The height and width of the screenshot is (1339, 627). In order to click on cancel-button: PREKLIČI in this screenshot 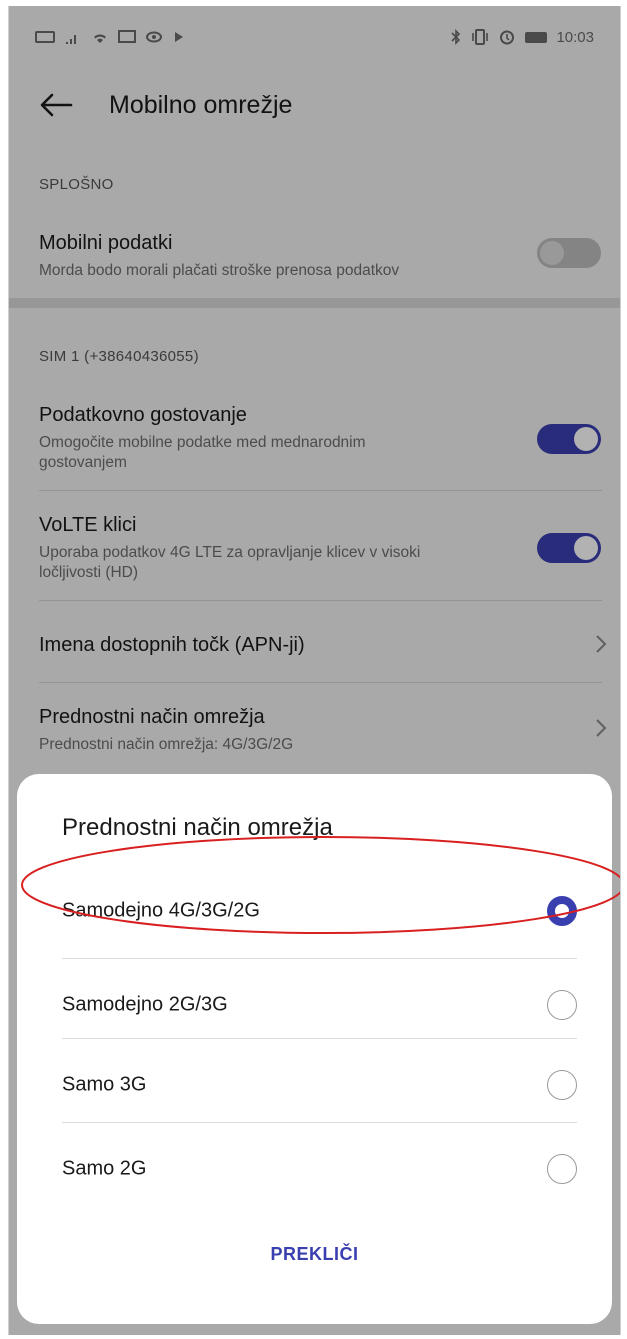, I will do `click(314, 1254)`.